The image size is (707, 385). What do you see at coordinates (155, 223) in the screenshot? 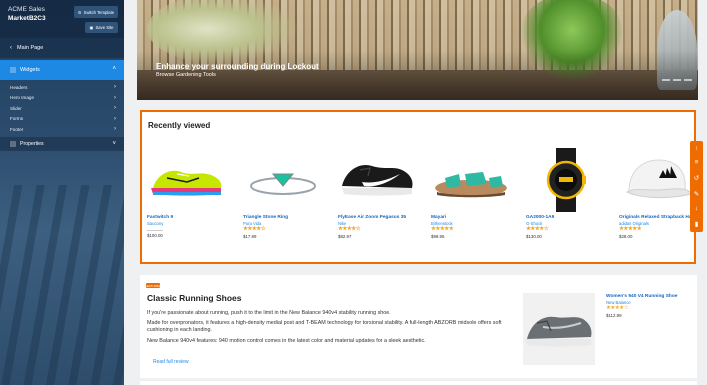
I see `product-brand: Saucony` at bounding box center [155, 223].